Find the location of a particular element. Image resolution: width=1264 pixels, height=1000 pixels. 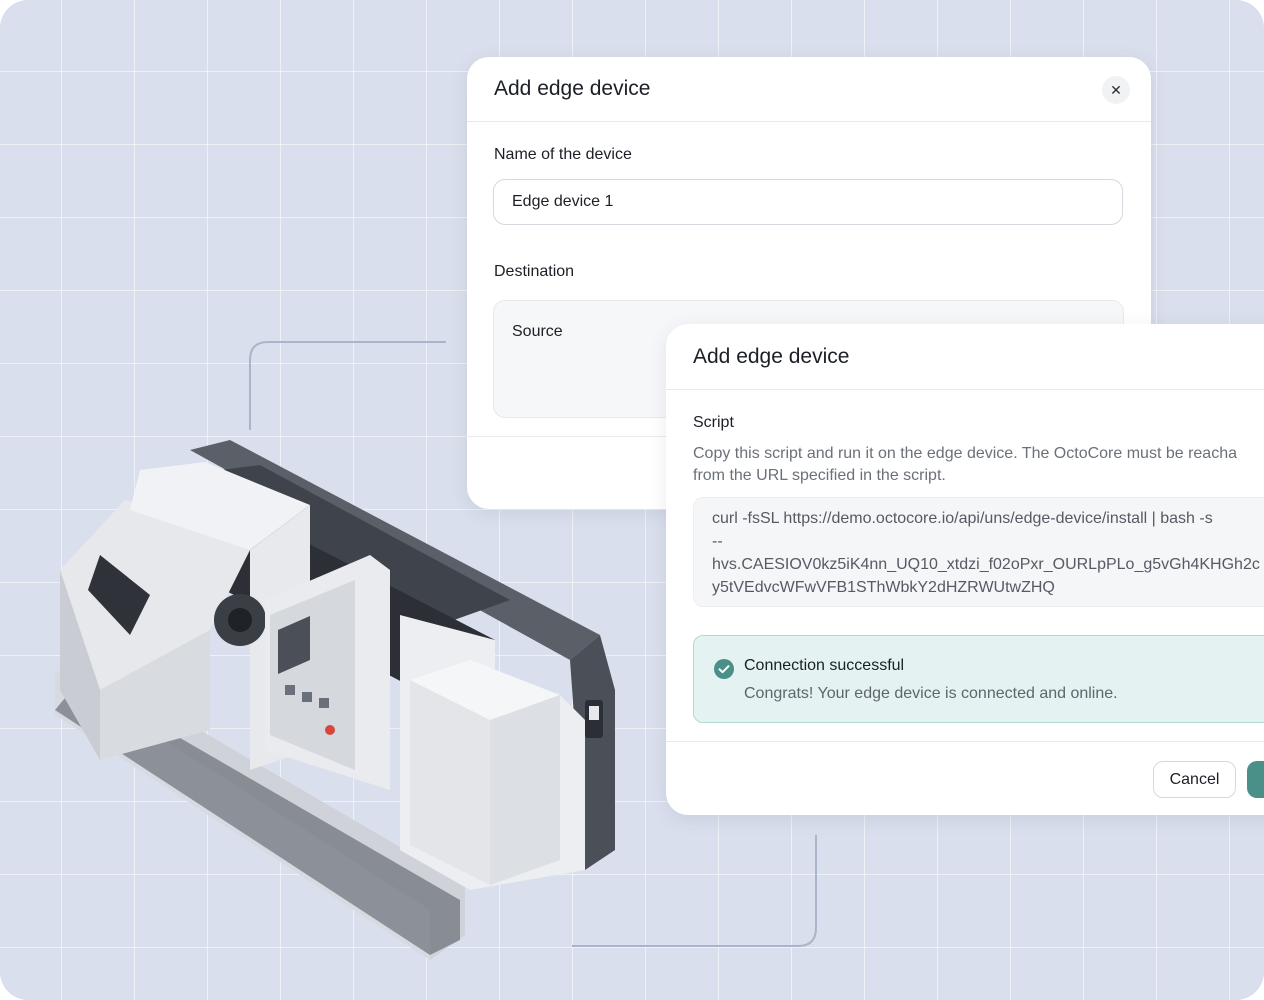

device-name-input: Edge device 1 is located at coordinates (808, 202).